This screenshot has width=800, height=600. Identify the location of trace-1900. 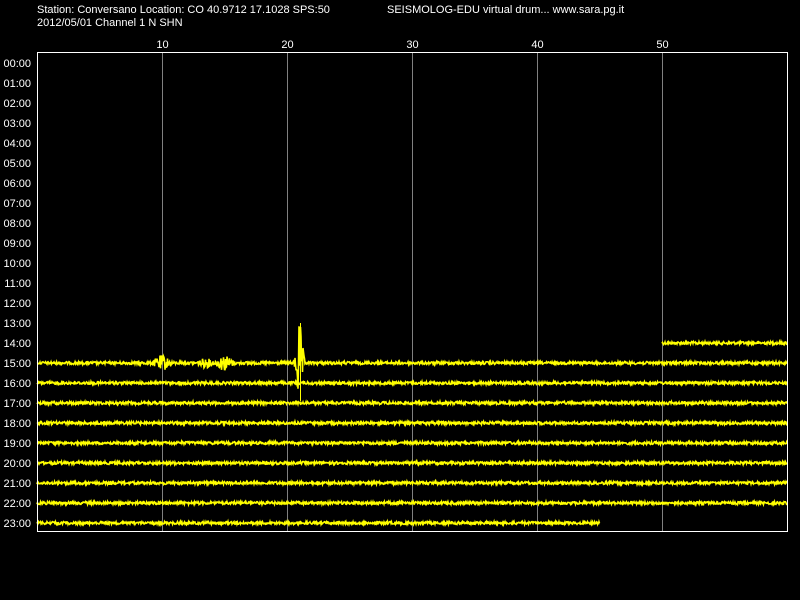
(412, 443).